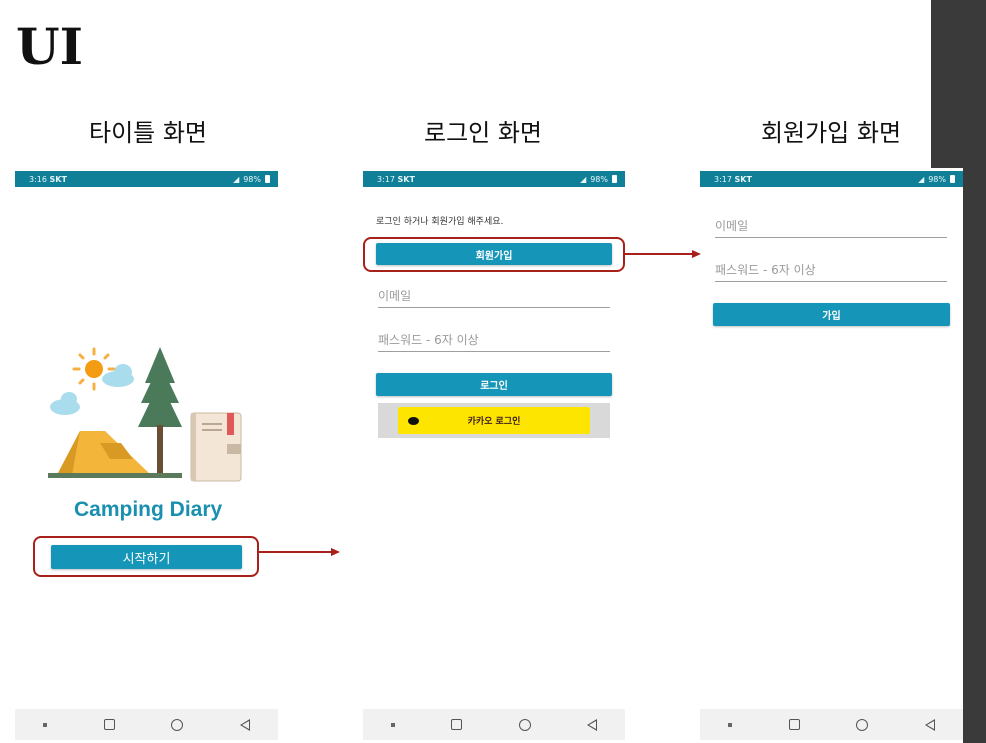 This screenshot has width=986, height=743. What do you see at coordinates (494, 254) in the screenshot?
I see `signup-button-highlight` at bounding box center [494, 254].